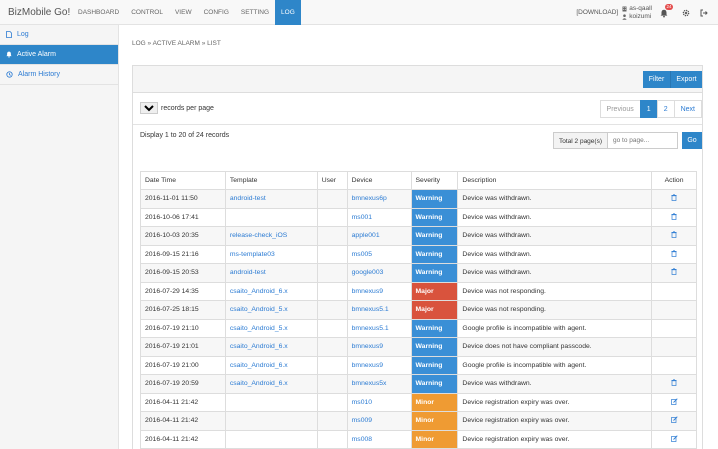 Image resolution: width=718 pixels, height=449 pixels. Describe the element at coordinates (183, 199) in the screenshot. I see `cell-datetime: 2016-11-01 11:50` at that location.